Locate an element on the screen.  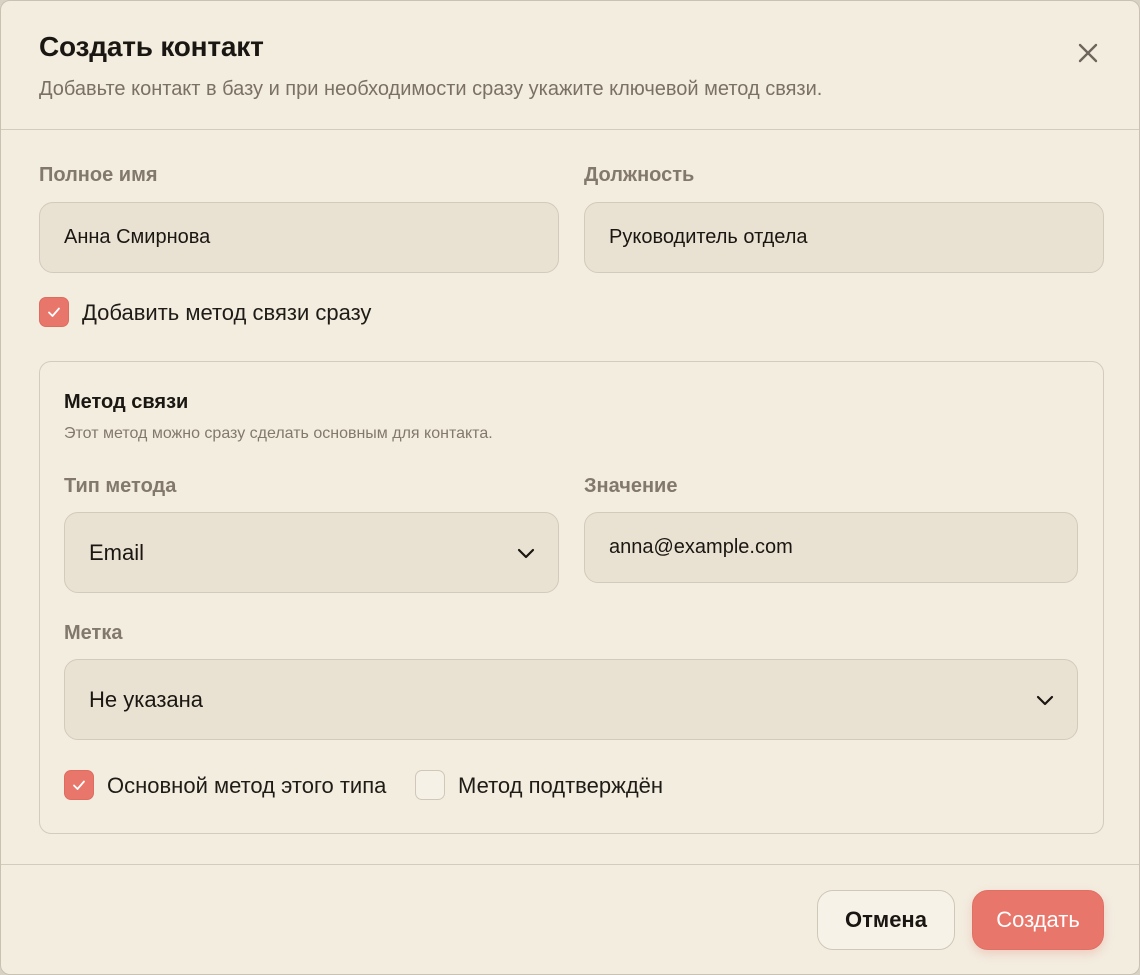
dialog-title: Создать контакт is located at coordinates (151, 46).